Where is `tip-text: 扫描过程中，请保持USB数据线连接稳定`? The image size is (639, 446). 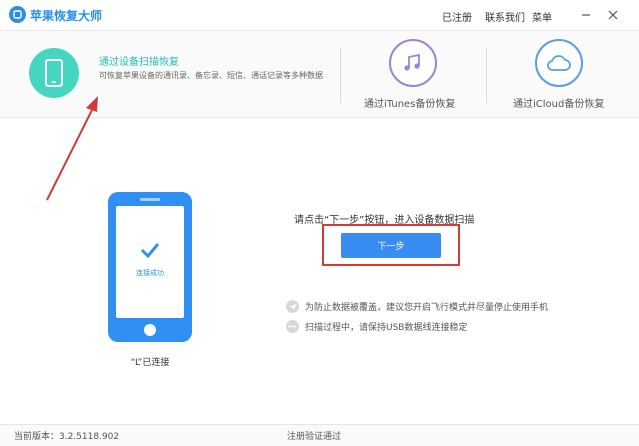 tip-text: 扫描过程中，请保持USB数据线连接稳定 is located at coordinates (386, 328).